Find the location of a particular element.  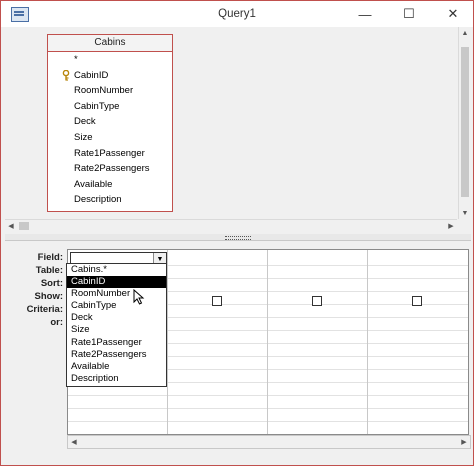

field-item-label: Rate1Passenger is located at coordinates (109, 153).